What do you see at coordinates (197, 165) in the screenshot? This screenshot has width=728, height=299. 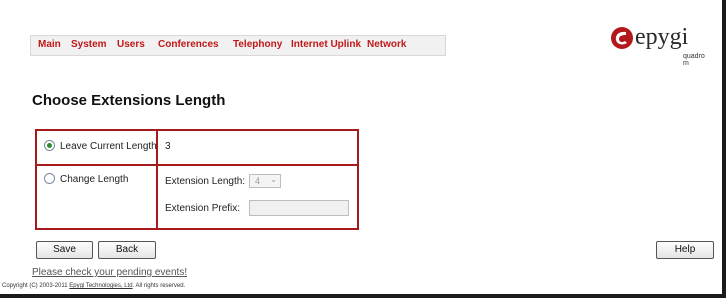 I see `table-divider-horizontal` at bounding box center [197, 165].